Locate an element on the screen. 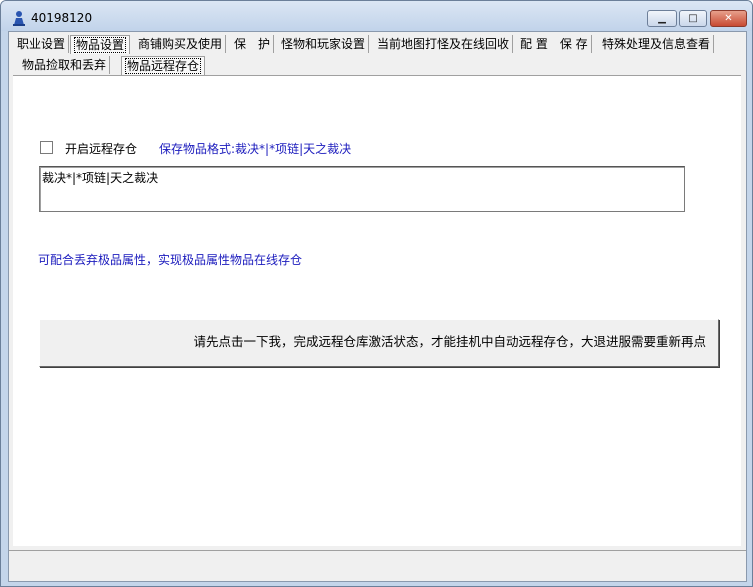  close-button: ✕ is located at coordinates (728, 18).